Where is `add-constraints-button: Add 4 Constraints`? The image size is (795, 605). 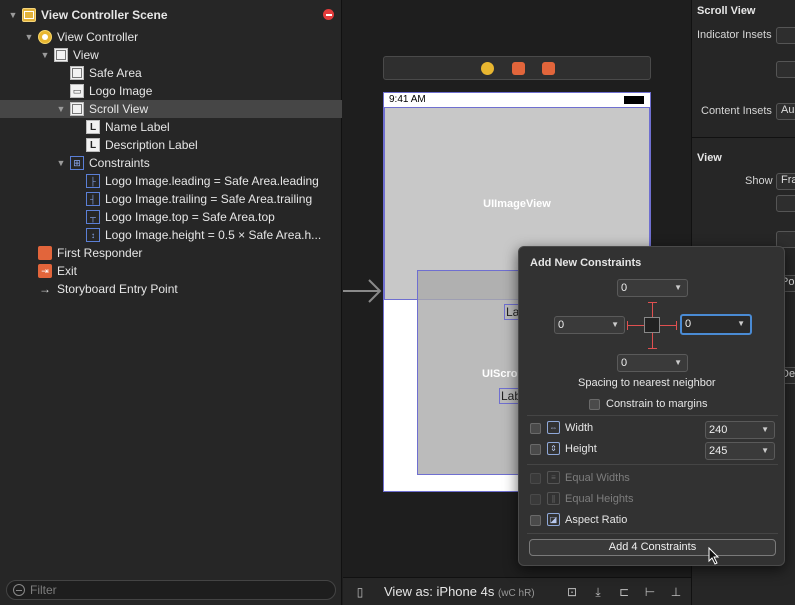
add-constraints-button: Add 4 Constraints is located at coordinates (652, 547).